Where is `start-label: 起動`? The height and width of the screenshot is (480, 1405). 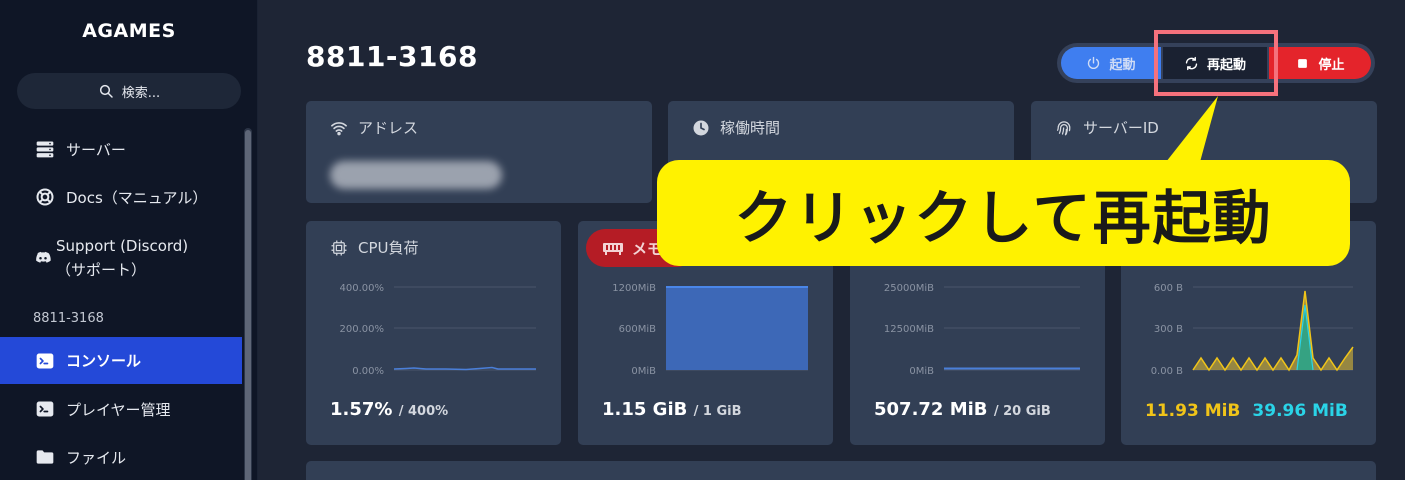 start-label: 起動 is located at coordinates (1122, 65).